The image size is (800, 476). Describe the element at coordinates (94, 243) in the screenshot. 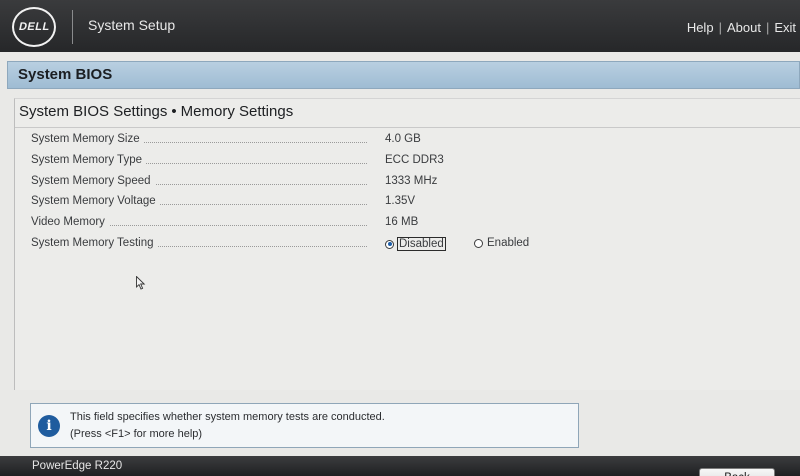

I see `setting-label: System Memory Testing` at that location.